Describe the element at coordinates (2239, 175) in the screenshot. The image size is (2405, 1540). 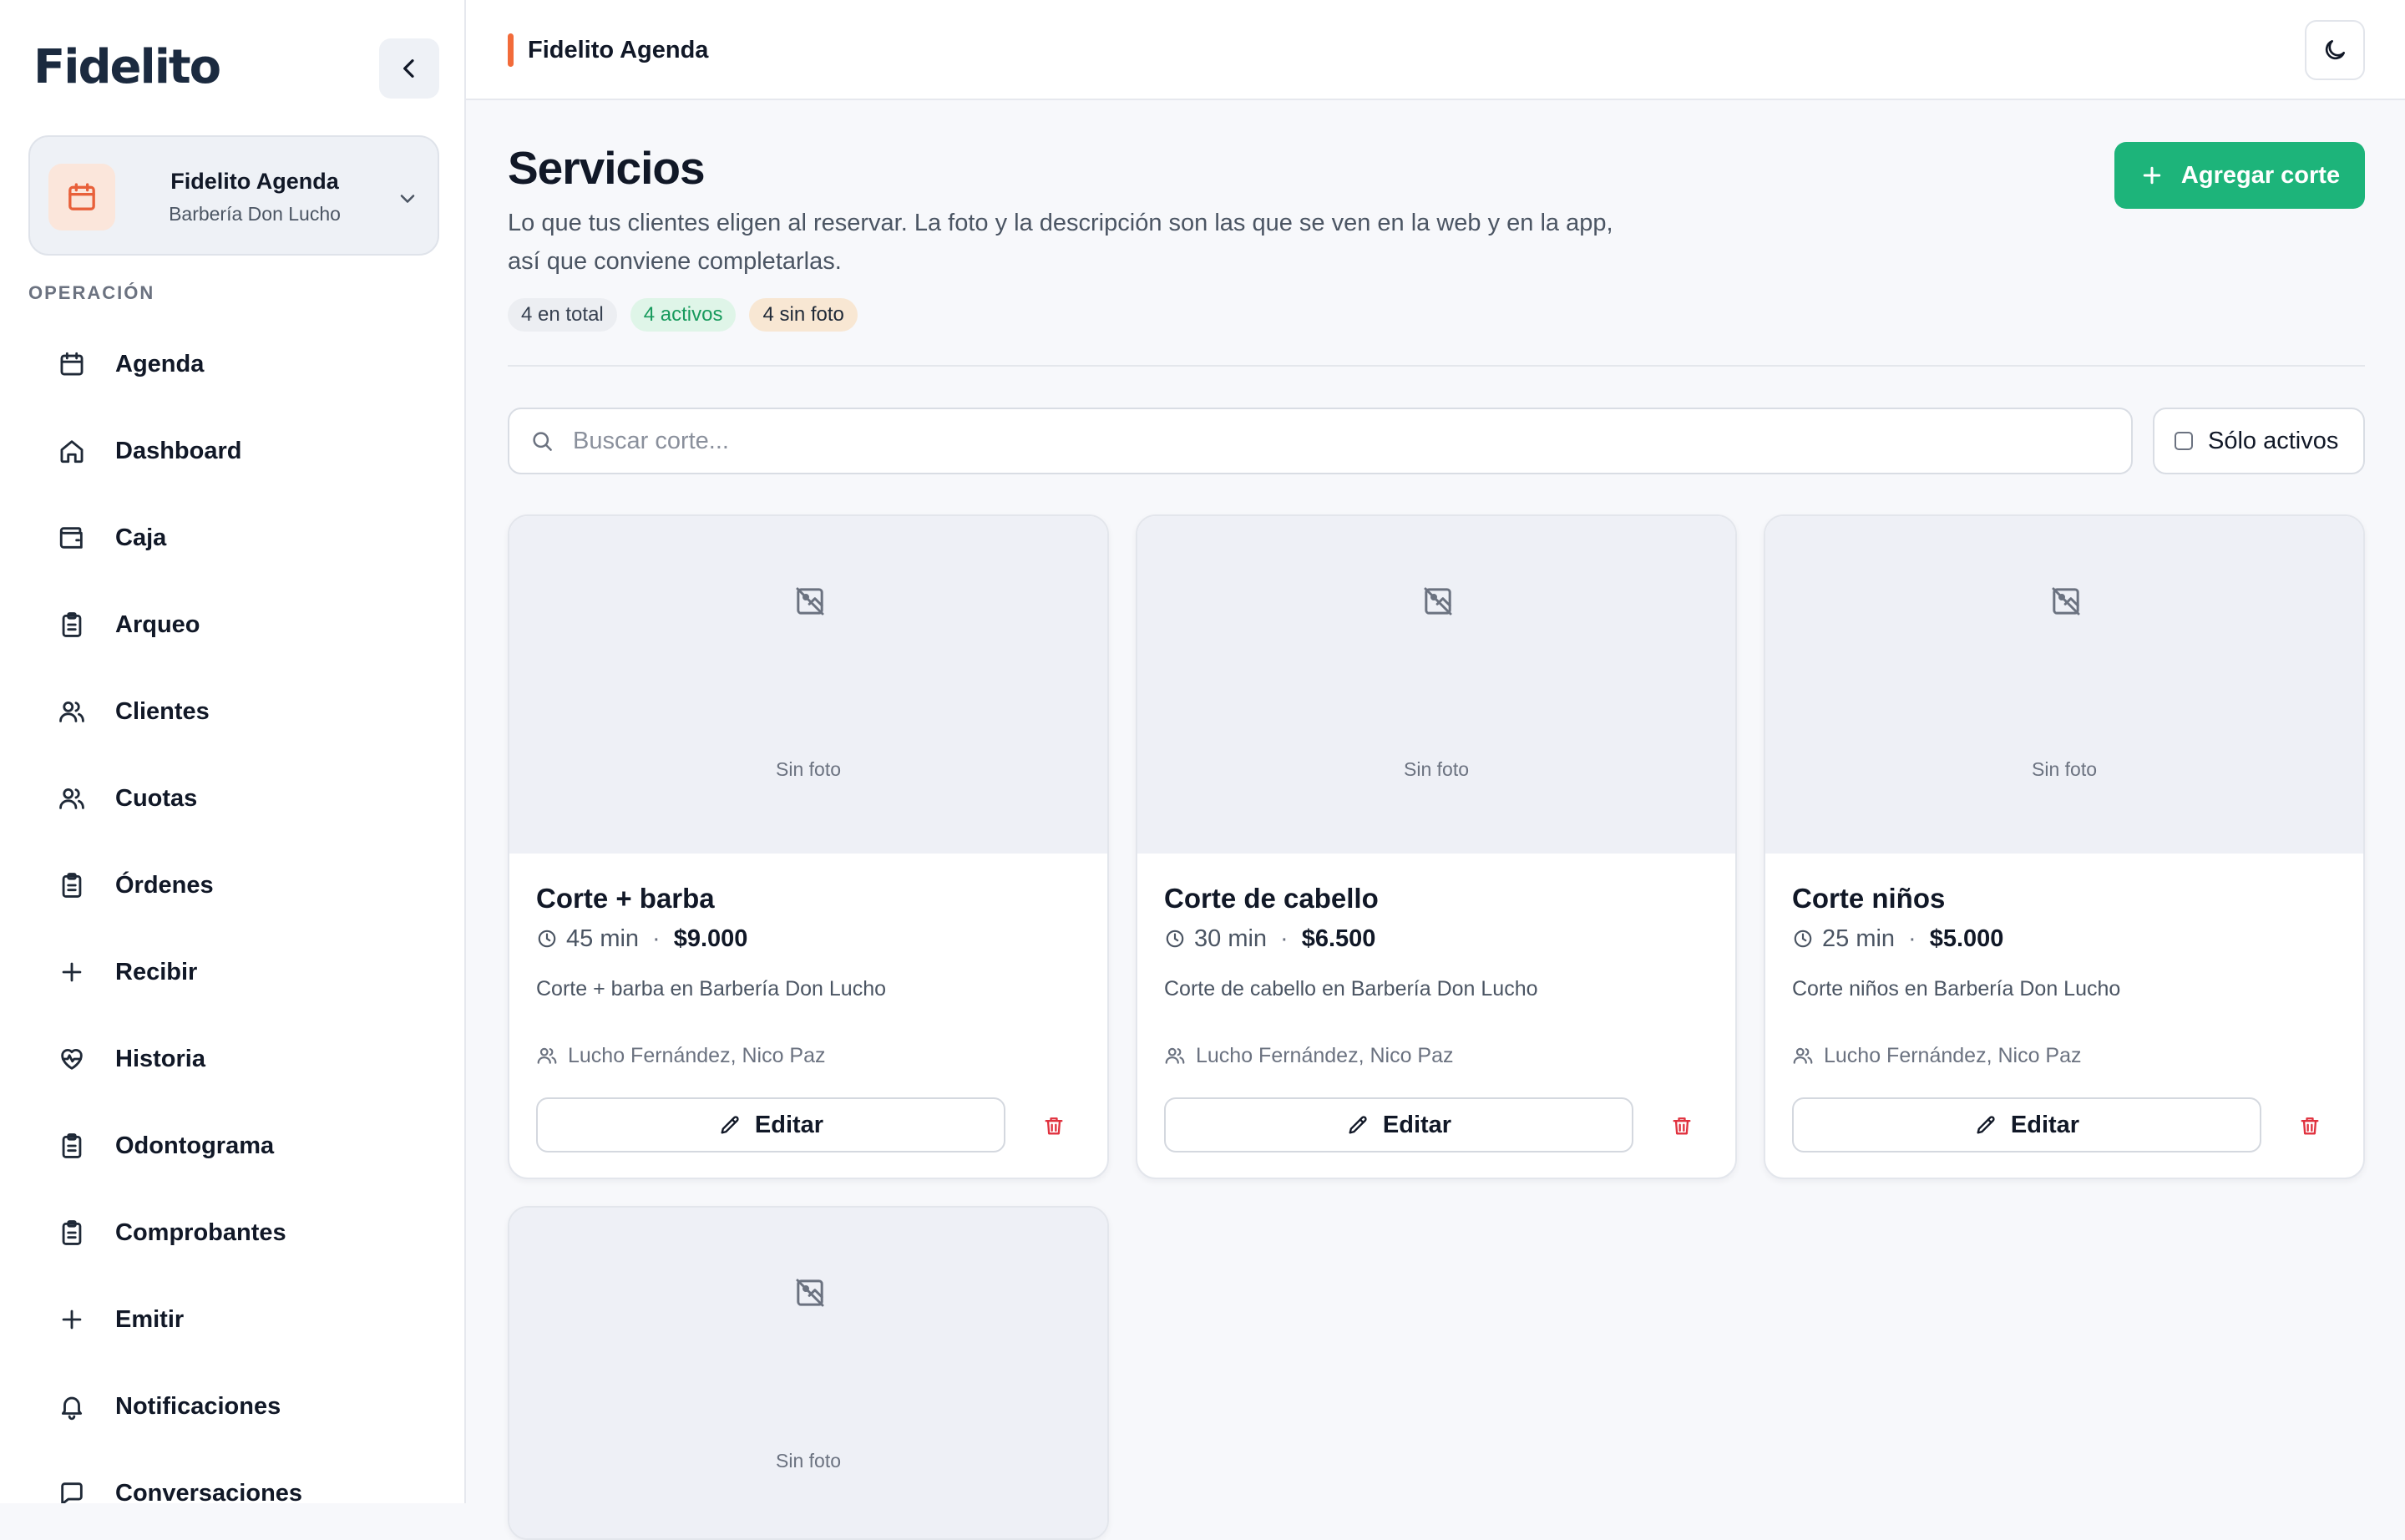
I see `add-service-button: Agregar corte` at that location.